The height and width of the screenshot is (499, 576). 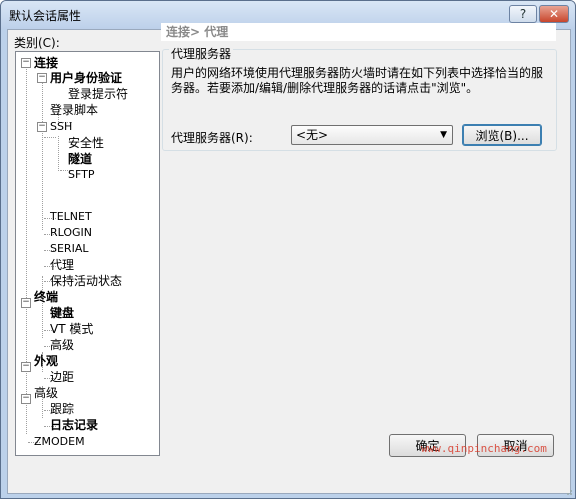 I want to click on tree-item-security: 安全性, so click(x=86, y=143).